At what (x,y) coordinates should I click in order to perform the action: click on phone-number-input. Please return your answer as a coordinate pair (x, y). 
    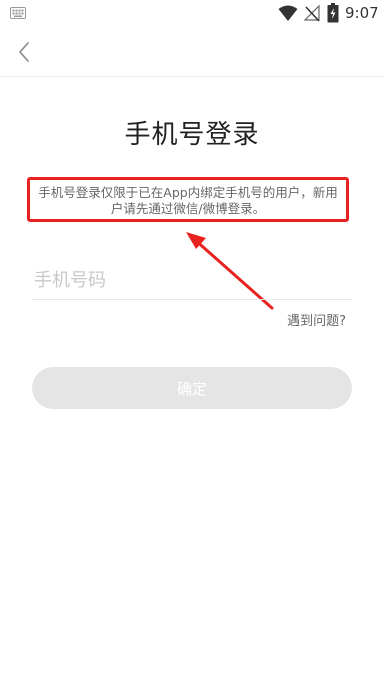
    Looking at the image, I should click on (192, 281).